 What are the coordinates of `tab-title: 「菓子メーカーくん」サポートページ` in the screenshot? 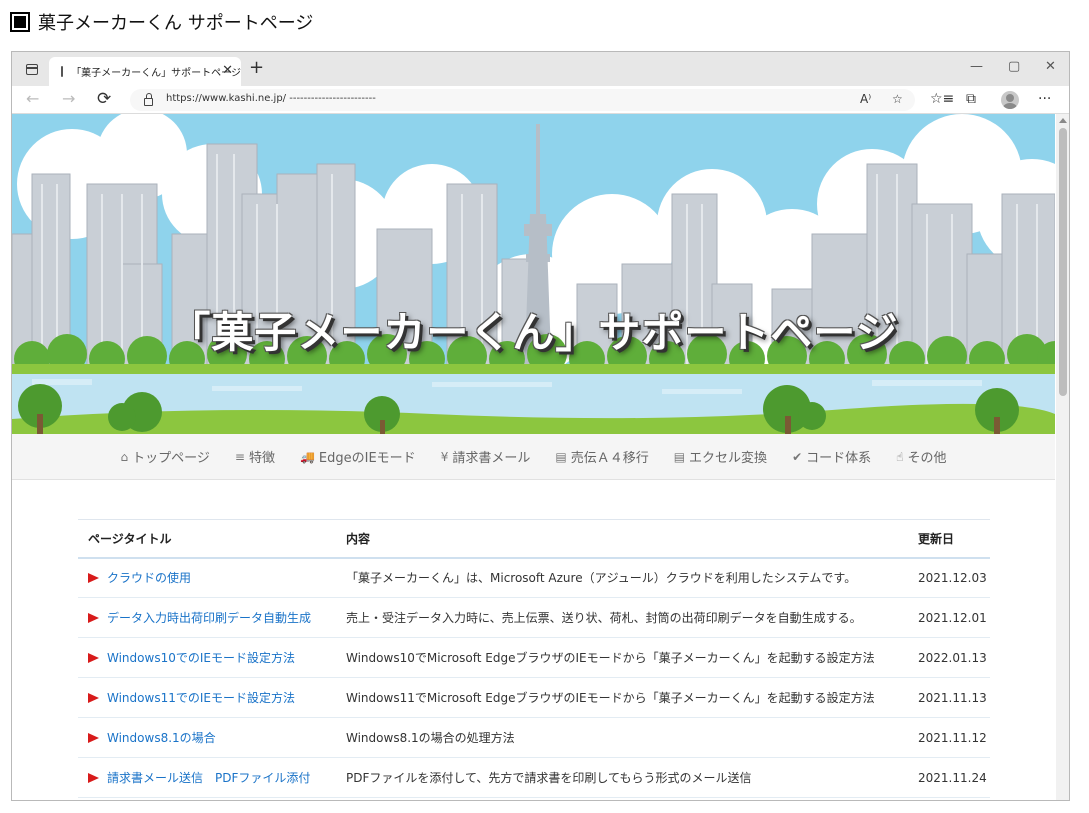 It's located at (156, 73).